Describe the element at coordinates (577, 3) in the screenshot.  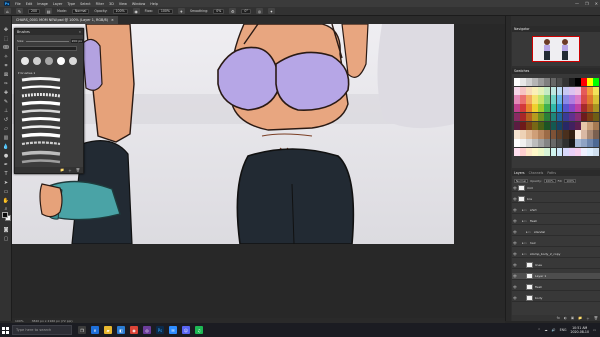
I see `minimize-button: —` at that location.